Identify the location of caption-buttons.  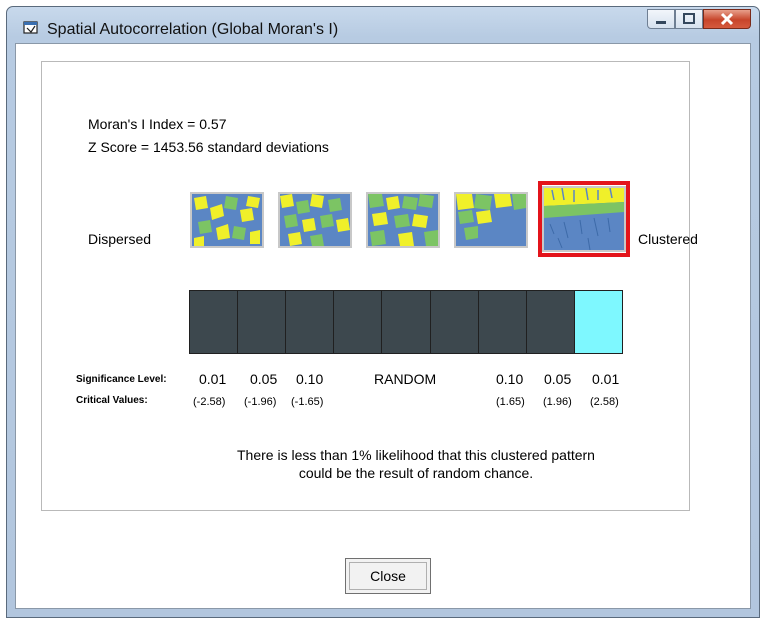
(699, 19).